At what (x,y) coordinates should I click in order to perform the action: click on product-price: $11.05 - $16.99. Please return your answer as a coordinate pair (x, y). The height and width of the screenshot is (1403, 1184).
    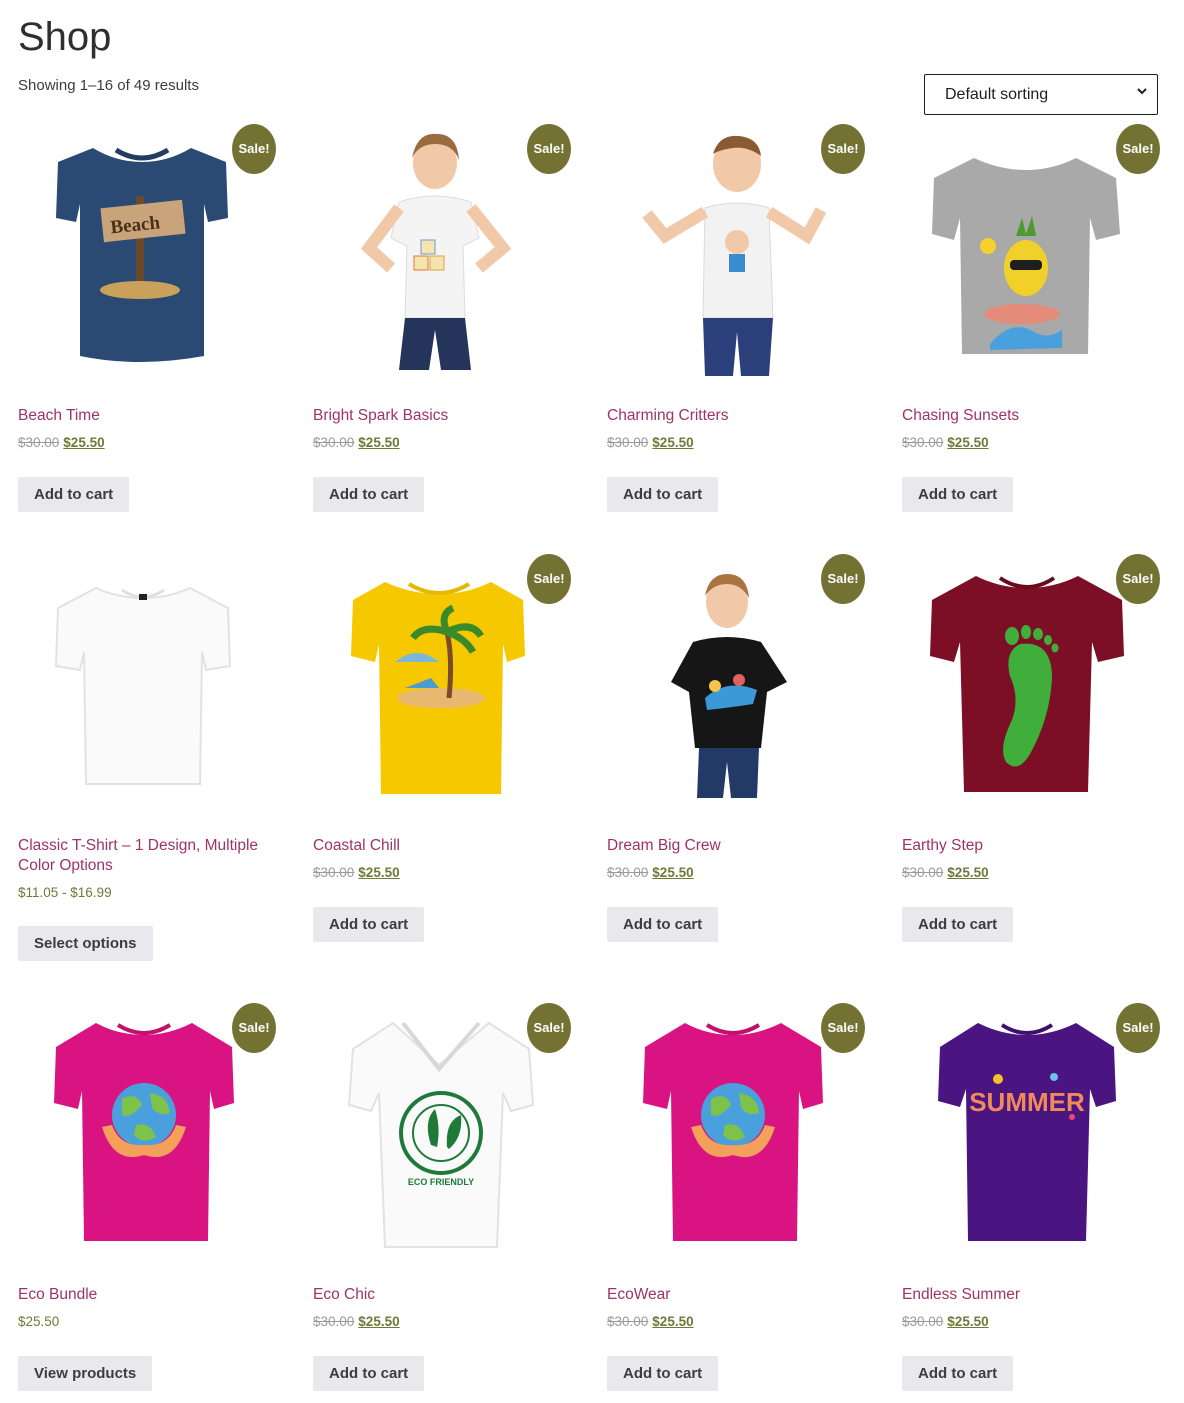
    Looking at the image, I should click on (65, 892).